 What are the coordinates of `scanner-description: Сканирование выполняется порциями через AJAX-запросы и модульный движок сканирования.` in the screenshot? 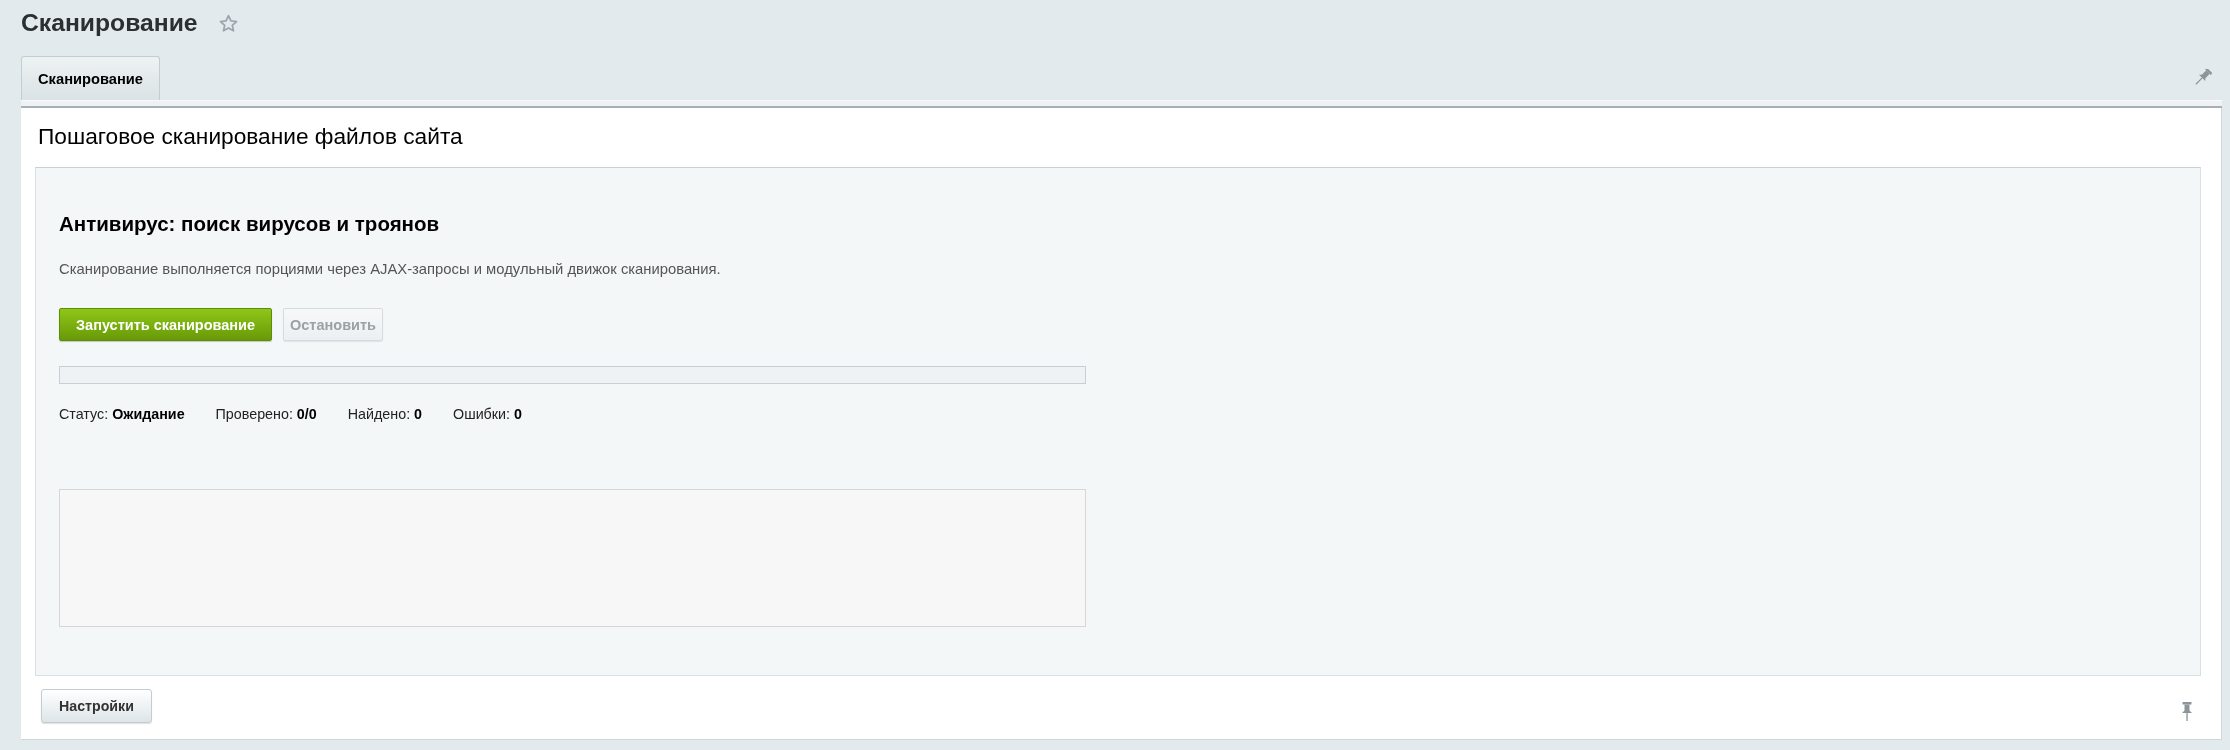 It's located at (390, 269).